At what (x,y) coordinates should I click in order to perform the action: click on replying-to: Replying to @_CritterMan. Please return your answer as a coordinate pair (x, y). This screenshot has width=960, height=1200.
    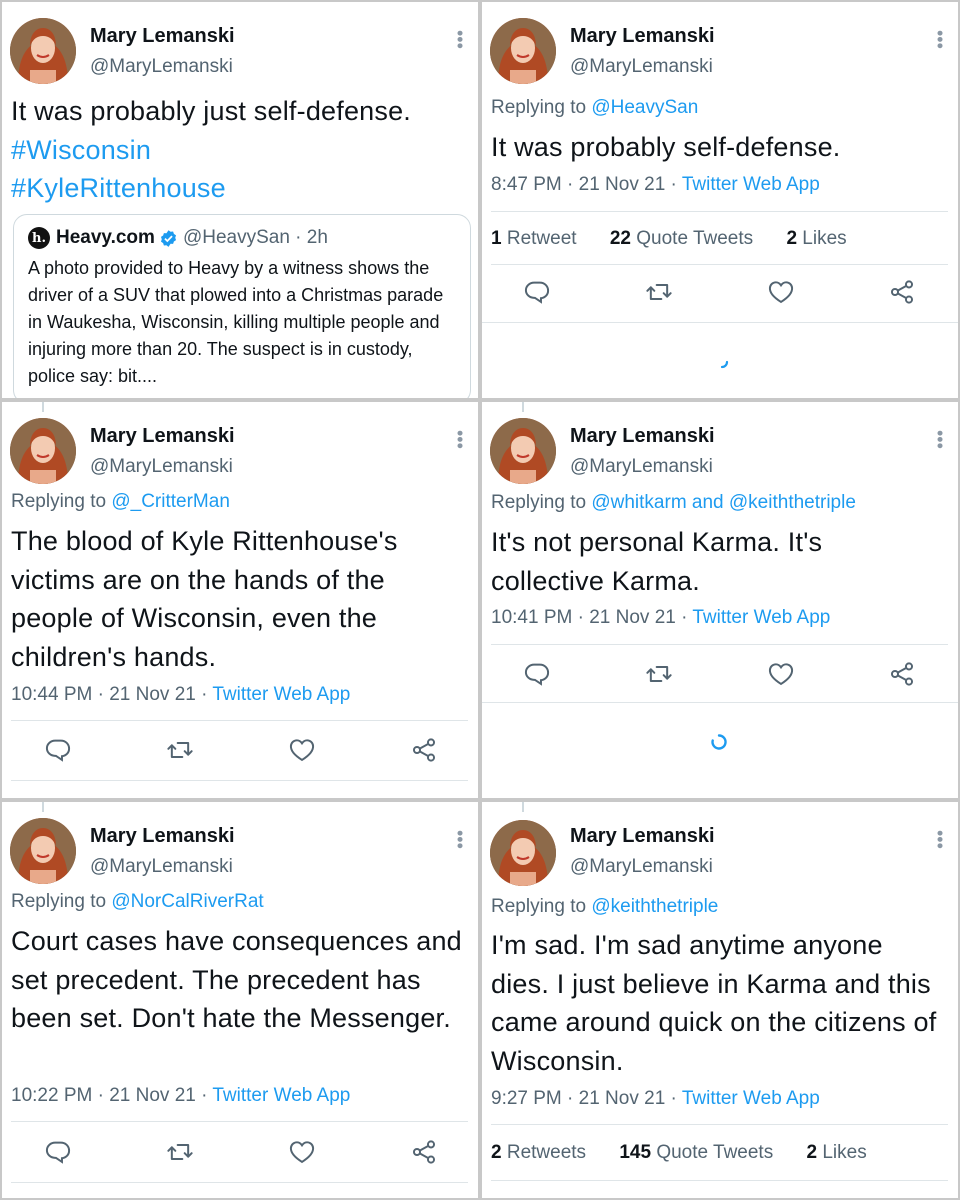
    Looking at the image, I should click on (120, 501).